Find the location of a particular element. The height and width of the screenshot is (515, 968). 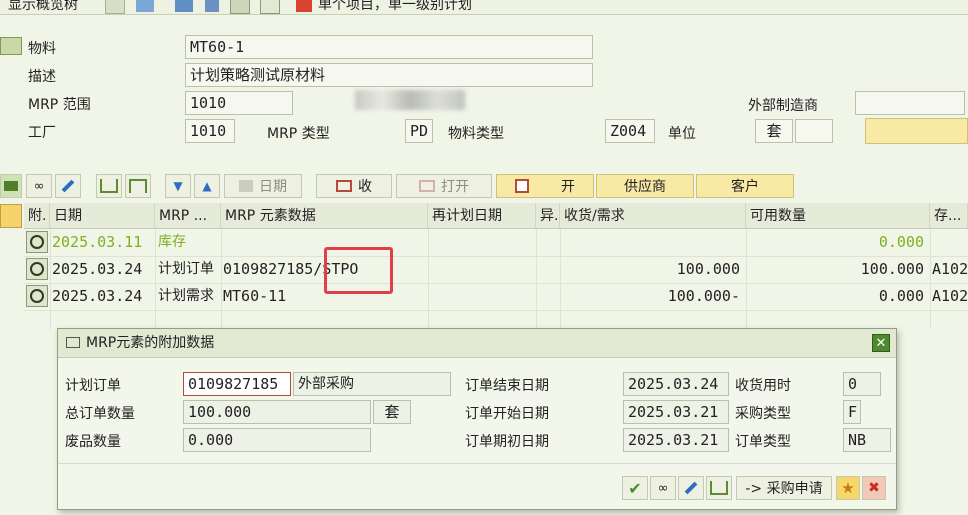

row-element: 库存 is located at coordinates (172, 242).